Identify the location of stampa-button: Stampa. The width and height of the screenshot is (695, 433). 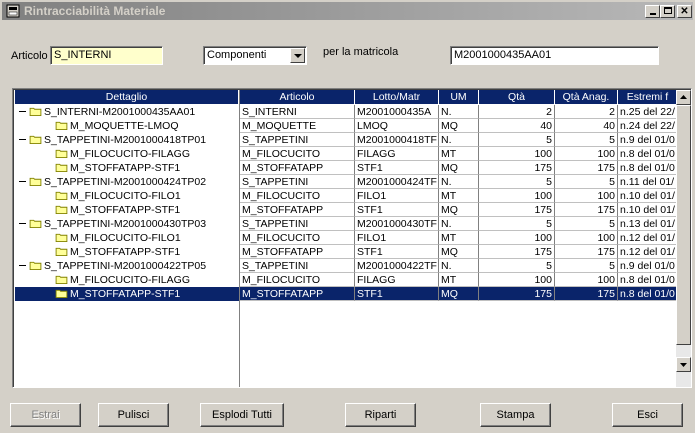
(515, 415).